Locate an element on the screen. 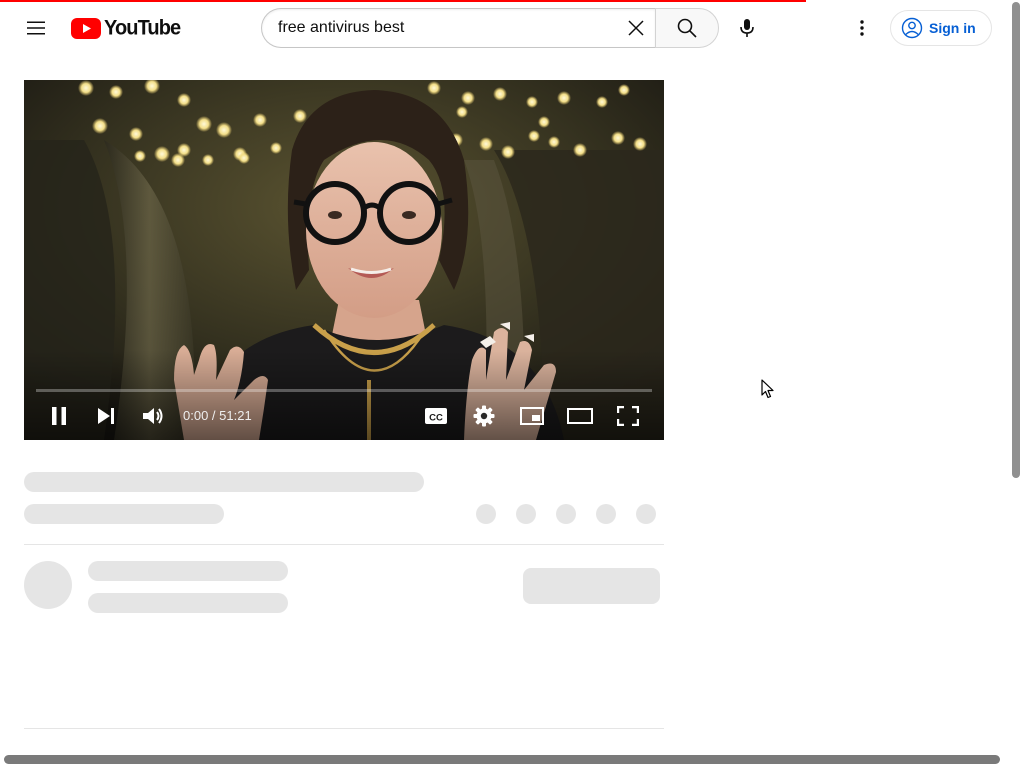 This screenshot has height=768, width=1024. voice-search-button is located at coordinates (747, 28).